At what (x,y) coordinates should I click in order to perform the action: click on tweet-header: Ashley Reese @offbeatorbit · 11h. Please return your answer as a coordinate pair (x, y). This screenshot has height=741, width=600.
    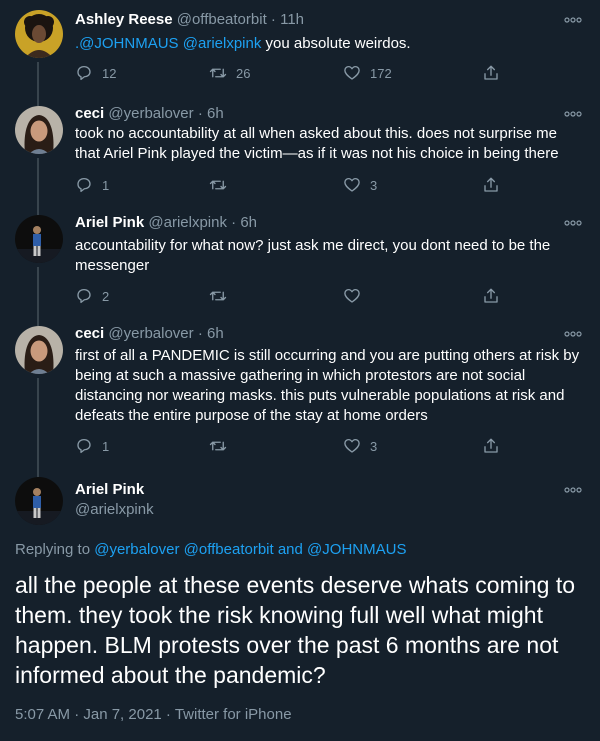
    Looking at the image, I should click on (189, 20).